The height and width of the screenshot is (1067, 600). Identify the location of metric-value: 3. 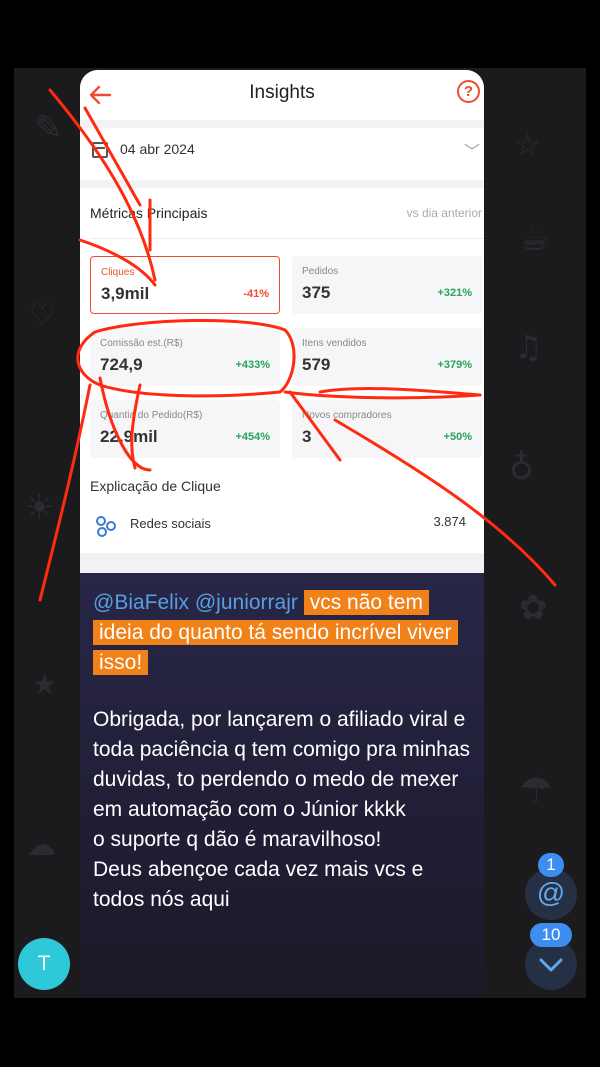
(307, 436).